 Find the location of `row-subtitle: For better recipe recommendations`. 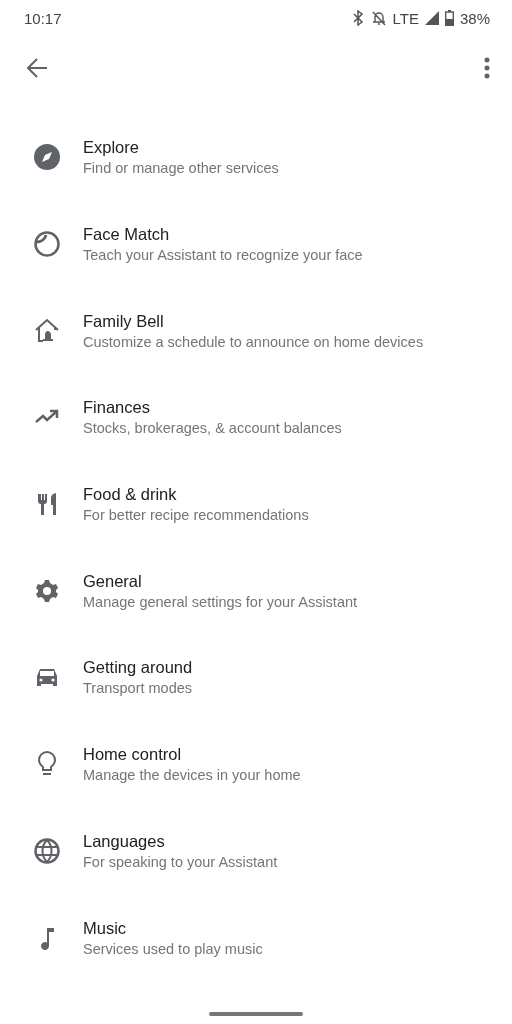

row-subtitle: For better recipe recommendations is located at coordinates (196, 515).